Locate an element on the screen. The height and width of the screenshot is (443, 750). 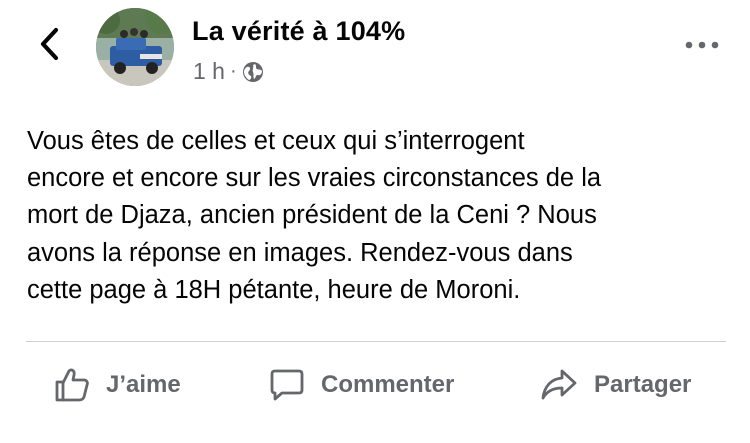
chevron-left-icon is located at coordinates (49, 44).